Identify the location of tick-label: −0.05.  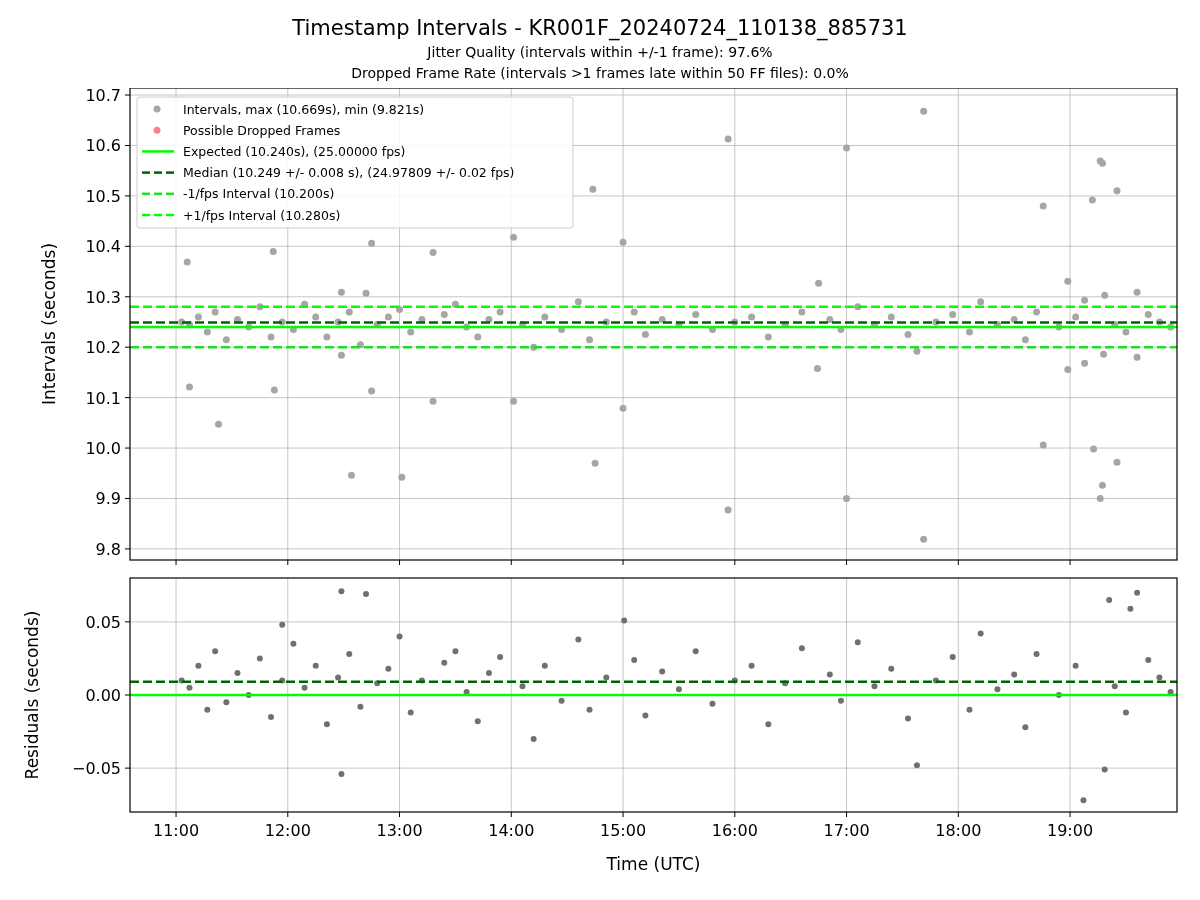
(96, 769).